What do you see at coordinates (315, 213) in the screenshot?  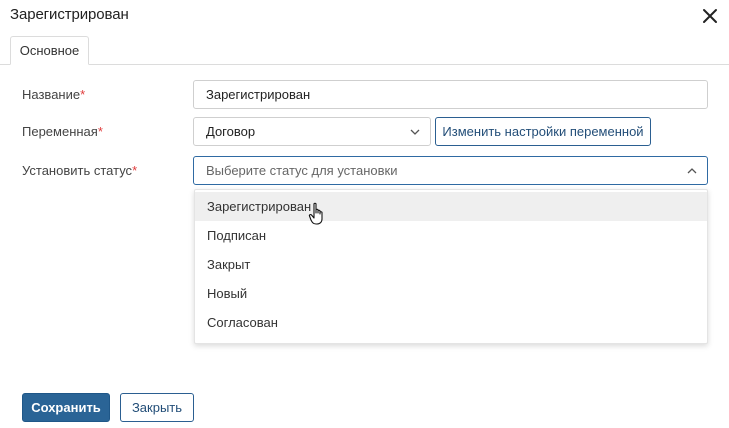 I see `hand-cursor-icon` at bounding box center [315, 213].